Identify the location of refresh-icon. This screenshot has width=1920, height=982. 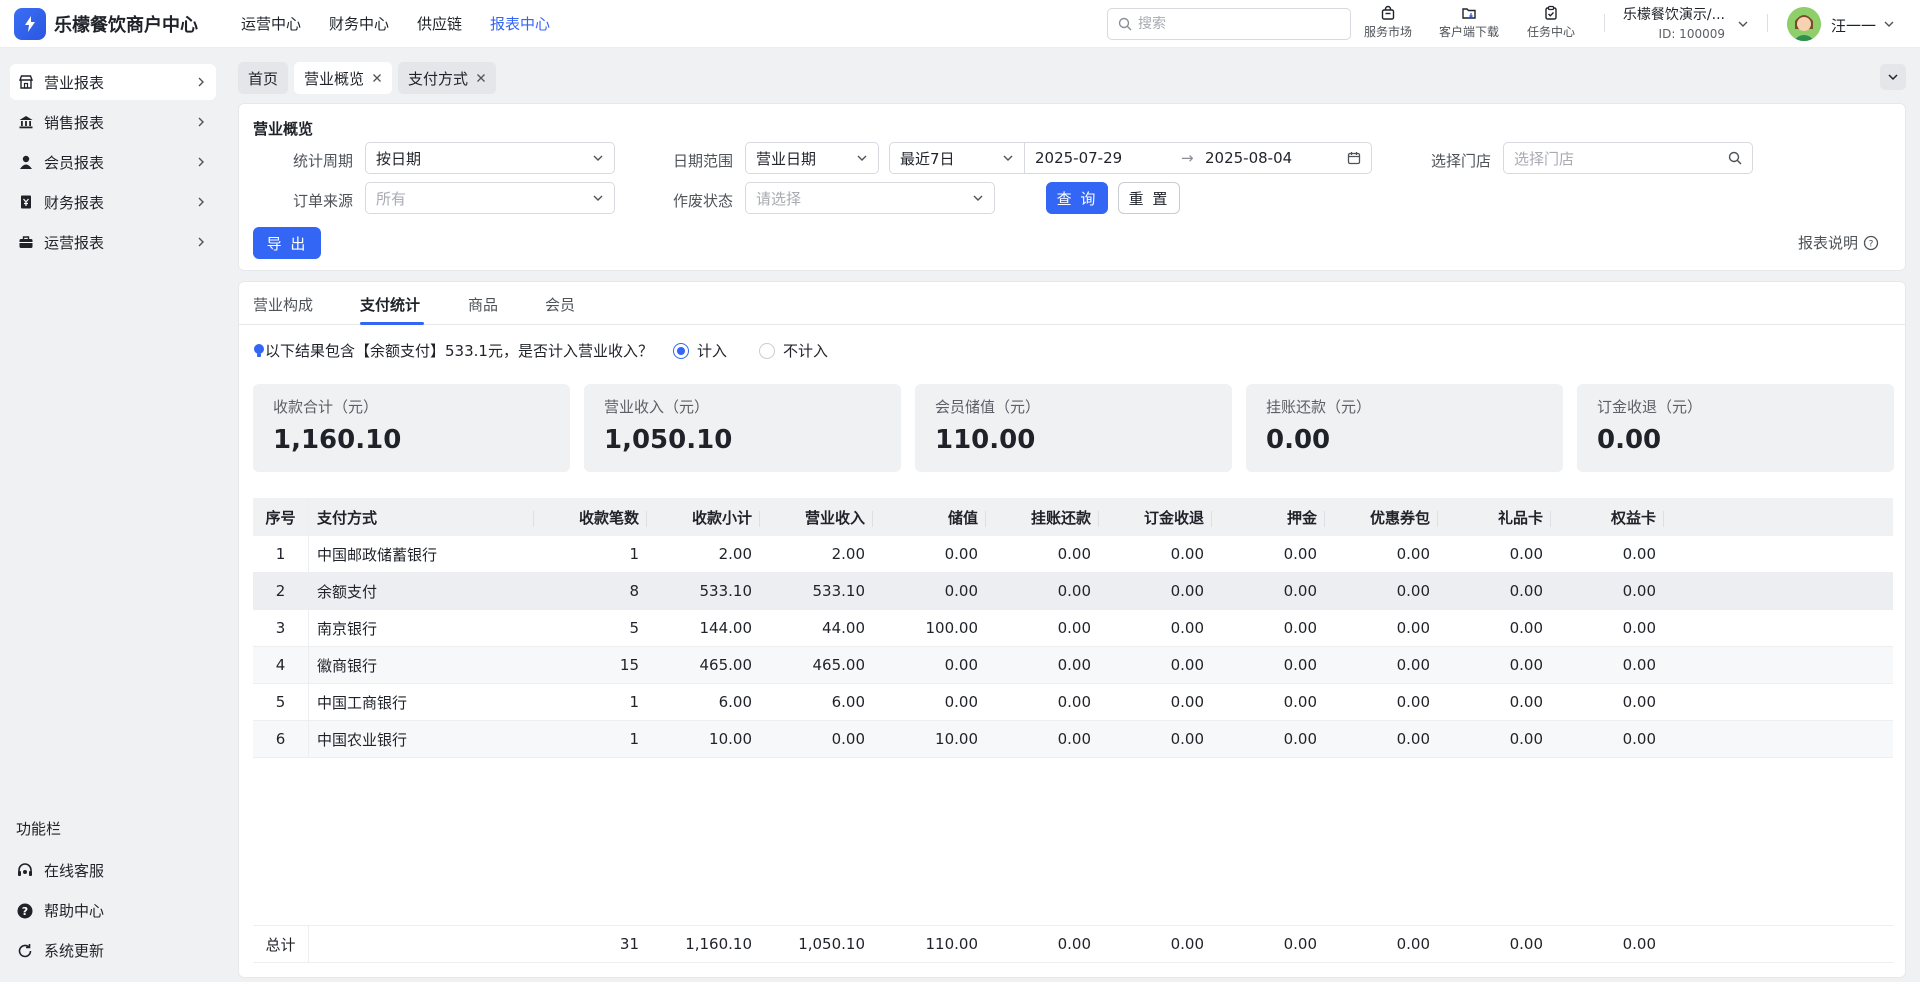
(25, 950).